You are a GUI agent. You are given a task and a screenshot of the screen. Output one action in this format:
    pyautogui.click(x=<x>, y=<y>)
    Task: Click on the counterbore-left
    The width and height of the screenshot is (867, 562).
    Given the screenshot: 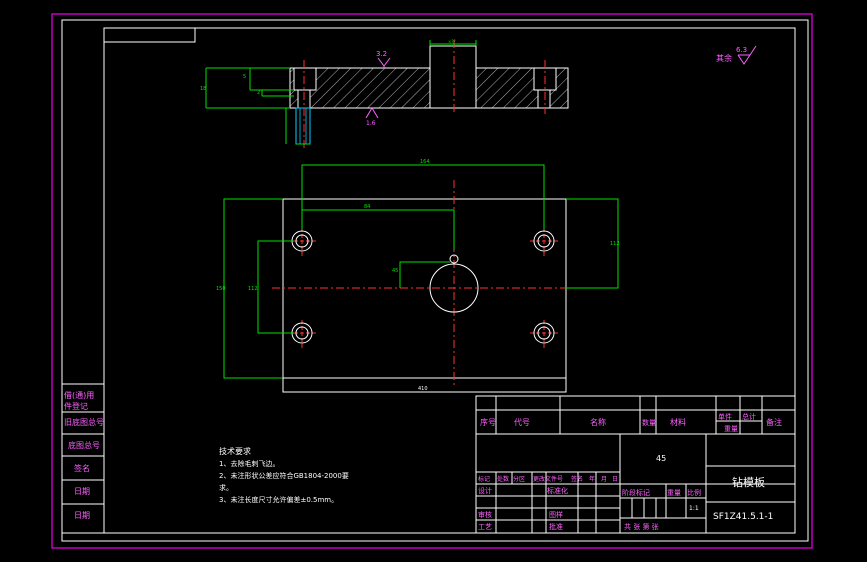 What is the action you would take?
    pyautogui.click(x=305, y=79)
    